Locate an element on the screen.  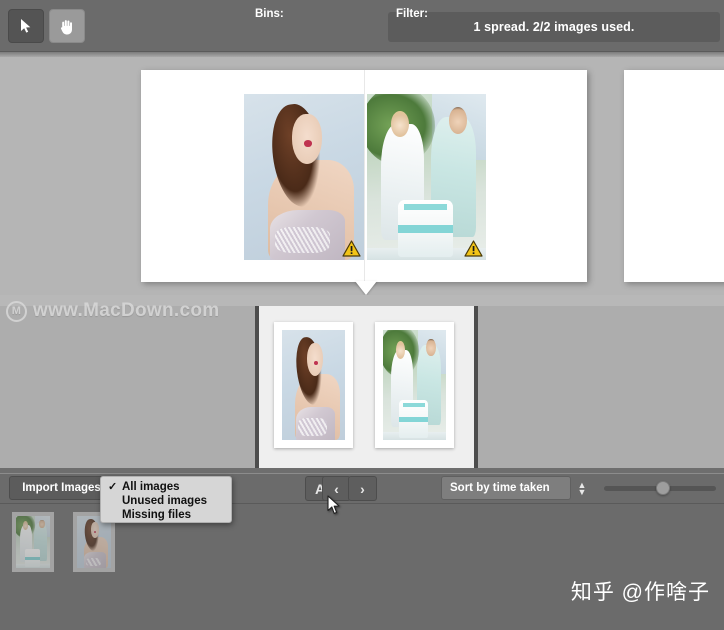
top-toolbar: 1 spread. 2/2 images used. is located at coordinates (362, 26).